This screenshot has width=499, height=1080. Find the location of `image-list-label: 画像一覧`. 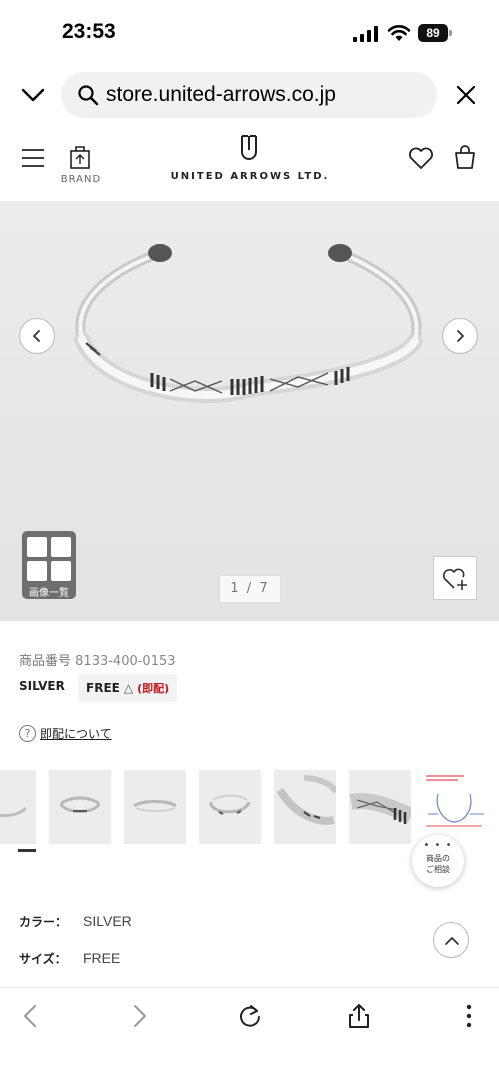

image-list-label: 画像一覧 is located at coordinates (49, 593).